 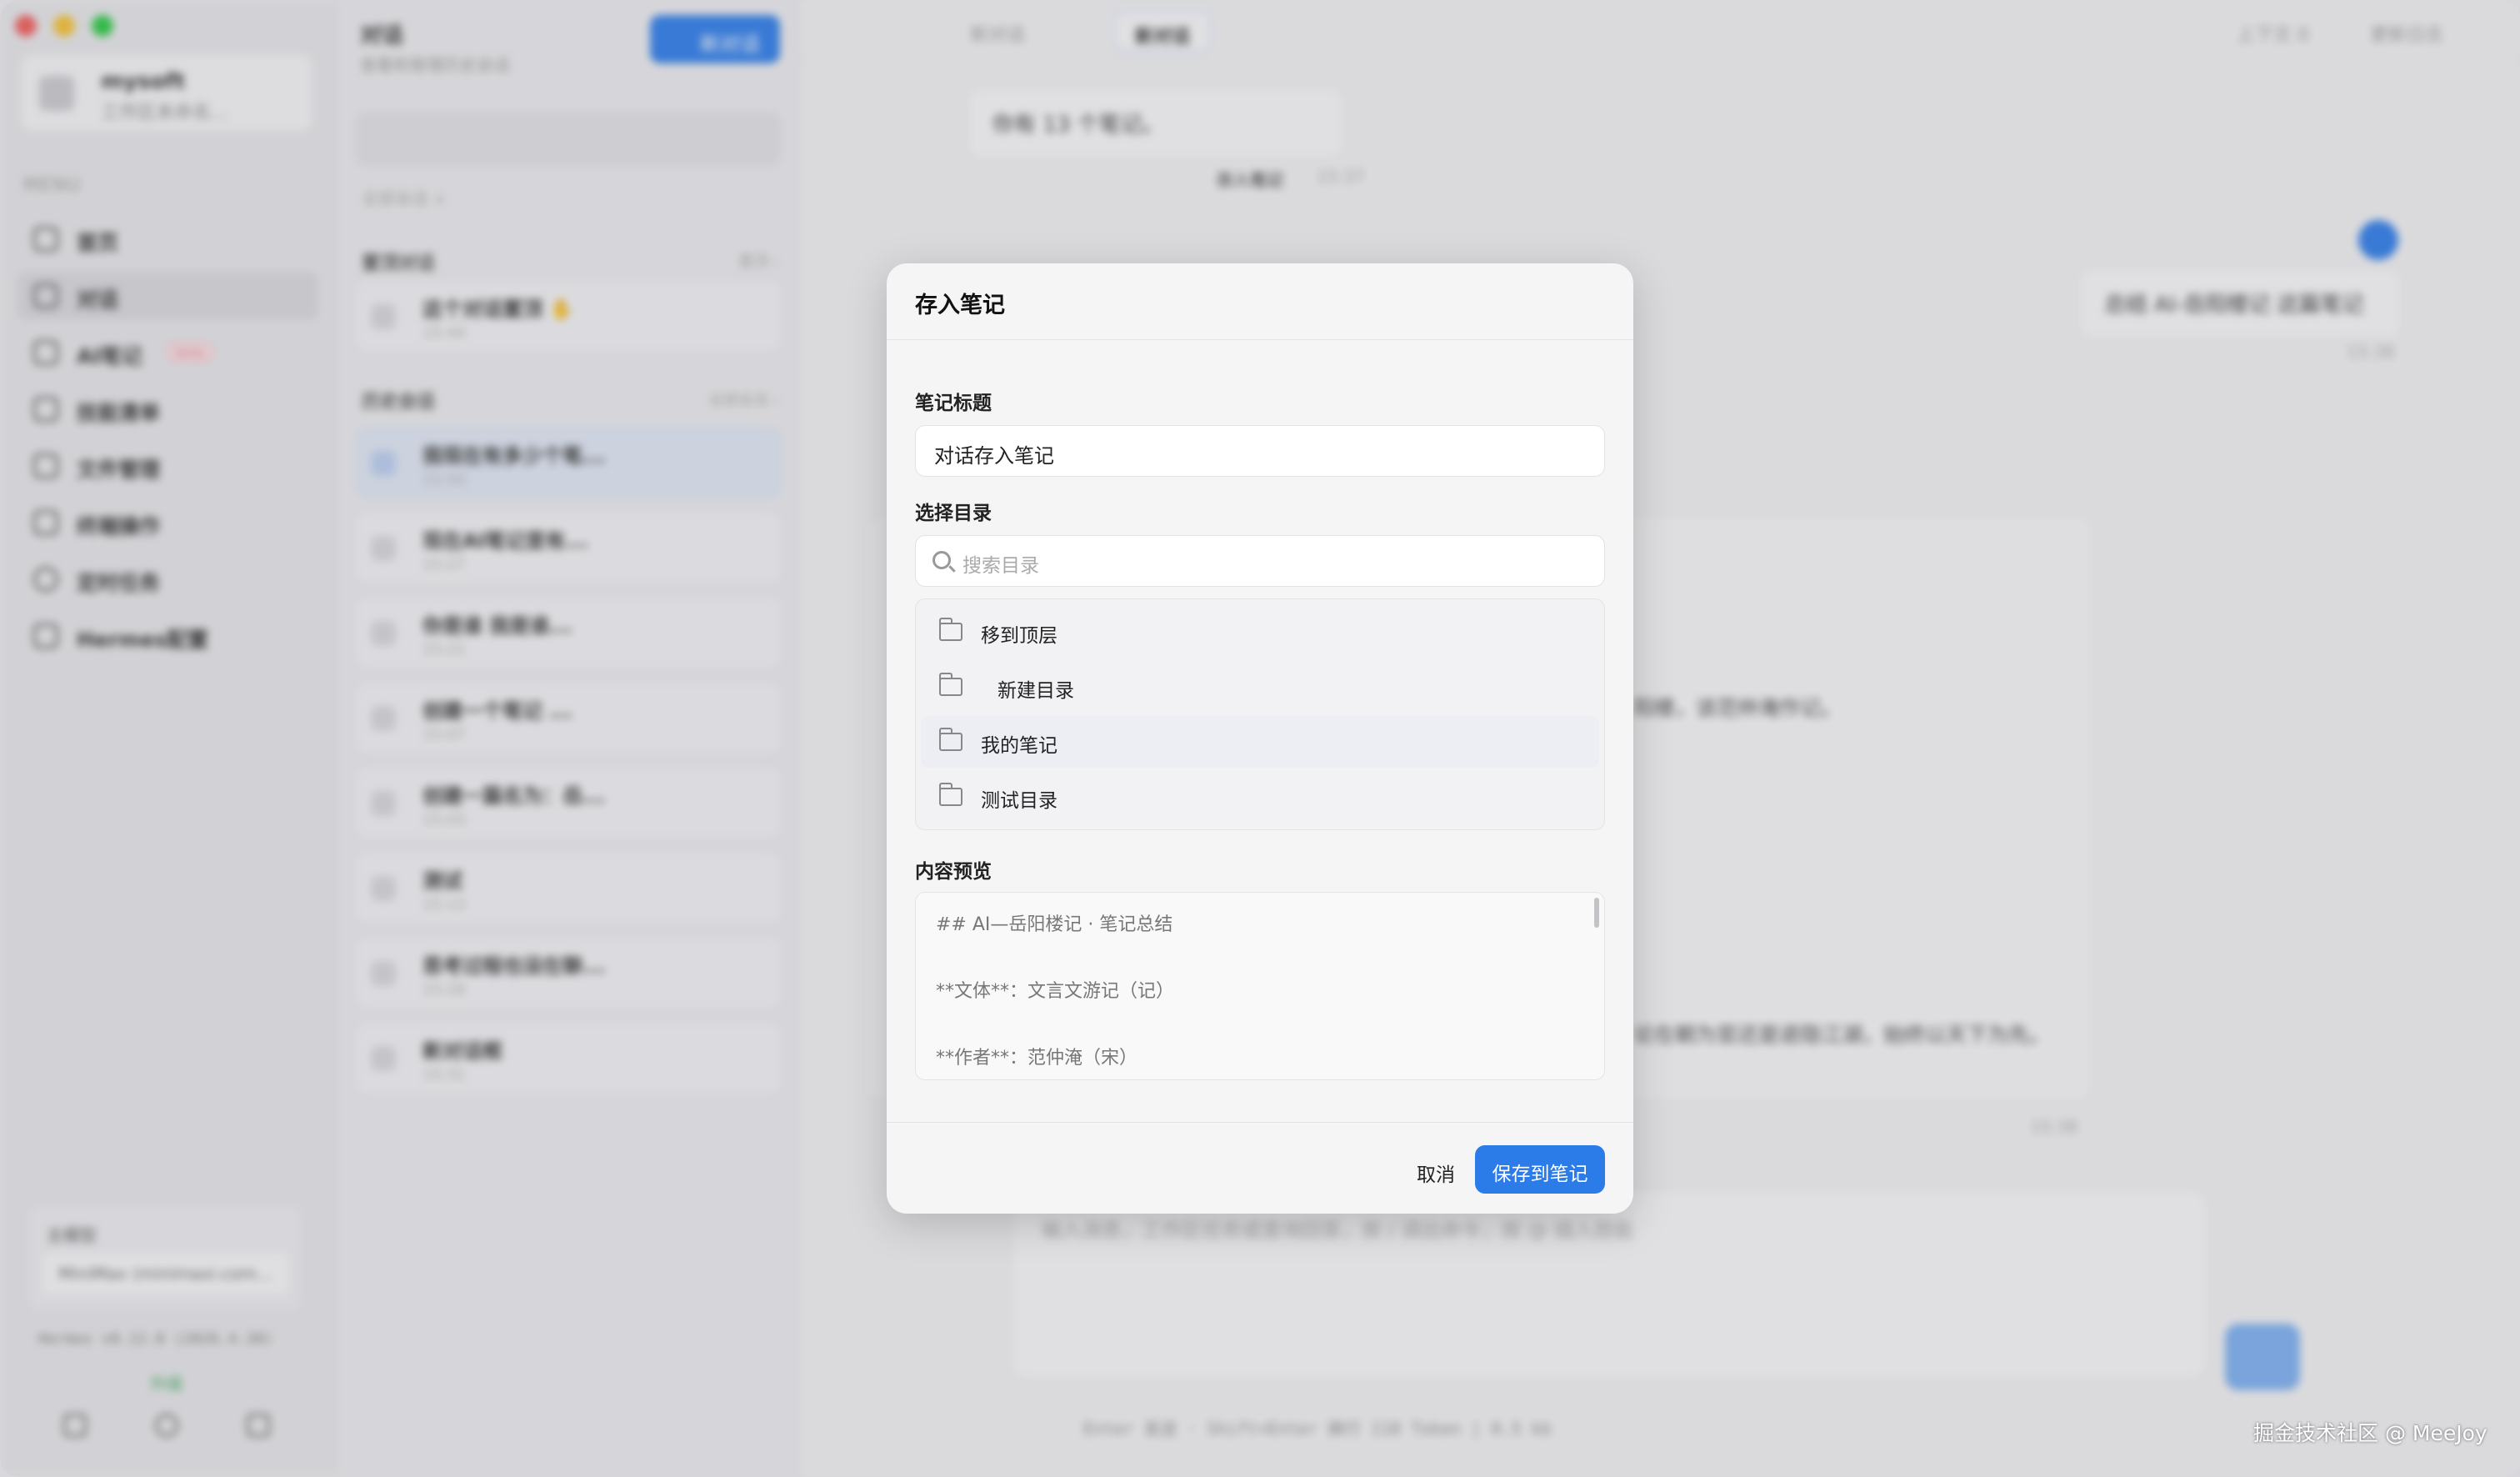 What do you see at coordinates (1055, 991) in the screenshot?
I see `preview-line: **文体**：文言文游记（记）` at bounding box center [1055, 991].